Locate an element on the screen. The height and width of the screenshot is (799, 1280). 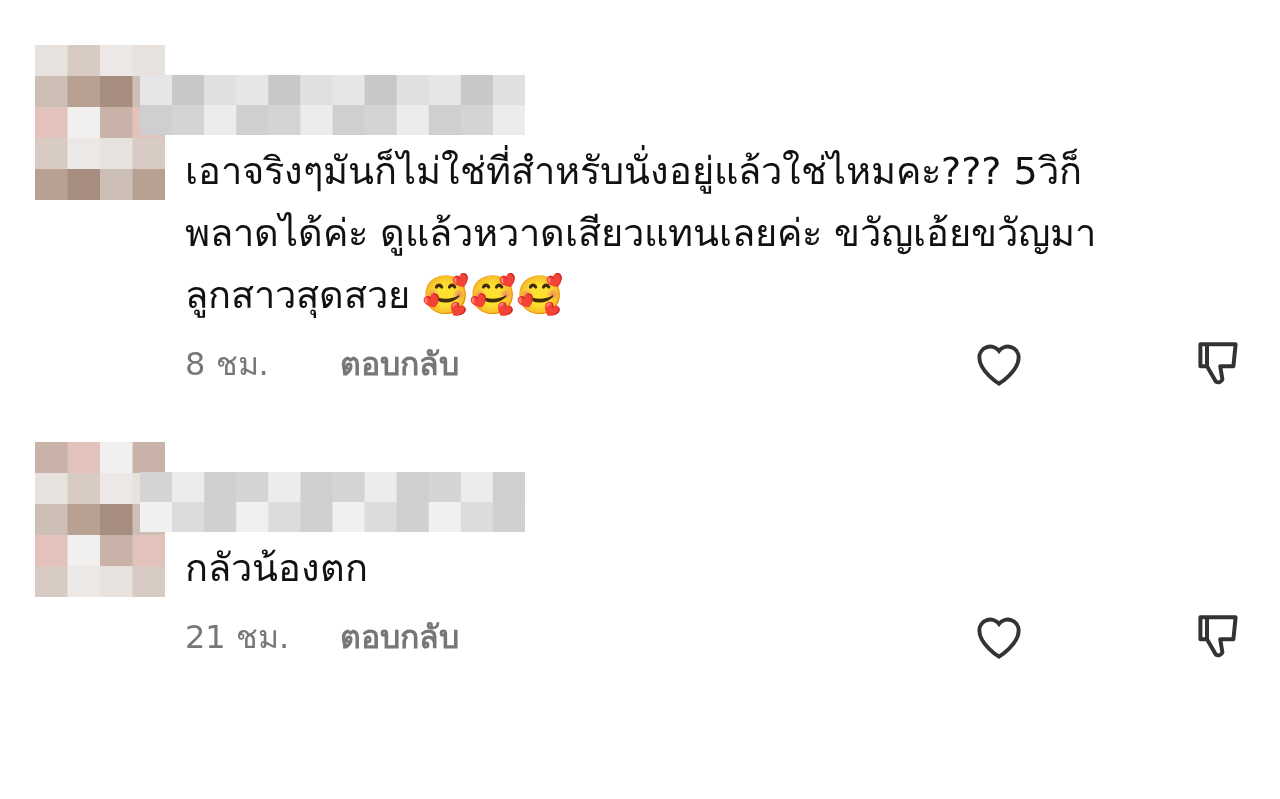
comment-time: 21 ชม. is located at coordinates (238, 637).